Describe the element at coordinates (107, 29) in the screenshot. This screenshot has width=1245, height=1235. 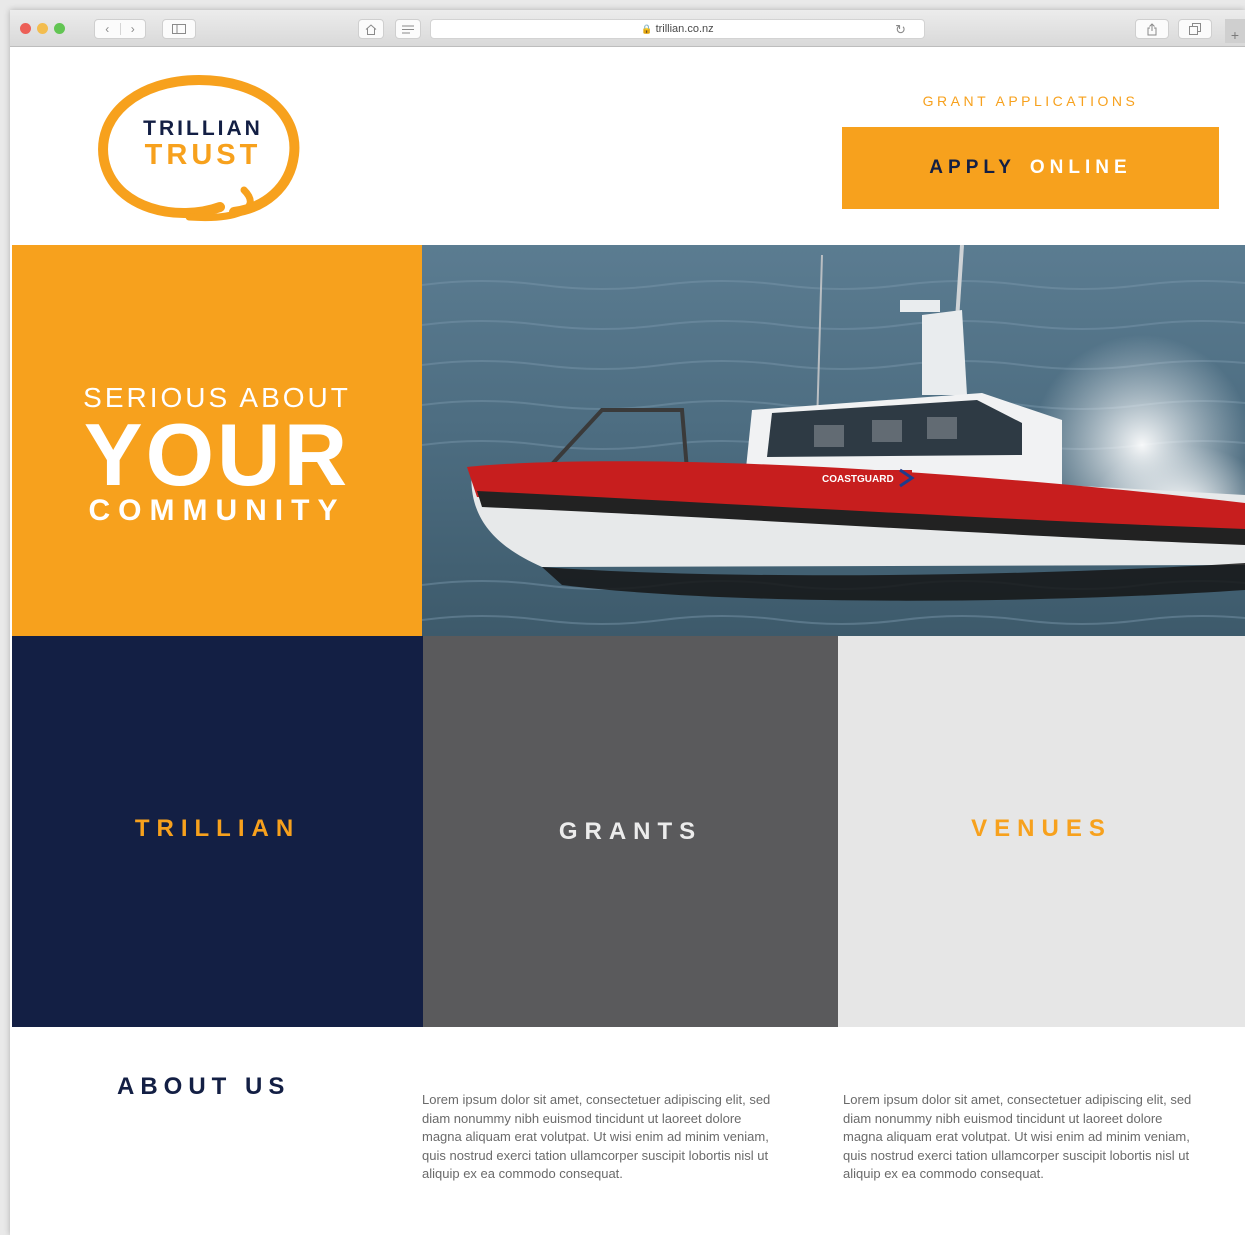
I see `chevron-left-icon: ‹` at that location.